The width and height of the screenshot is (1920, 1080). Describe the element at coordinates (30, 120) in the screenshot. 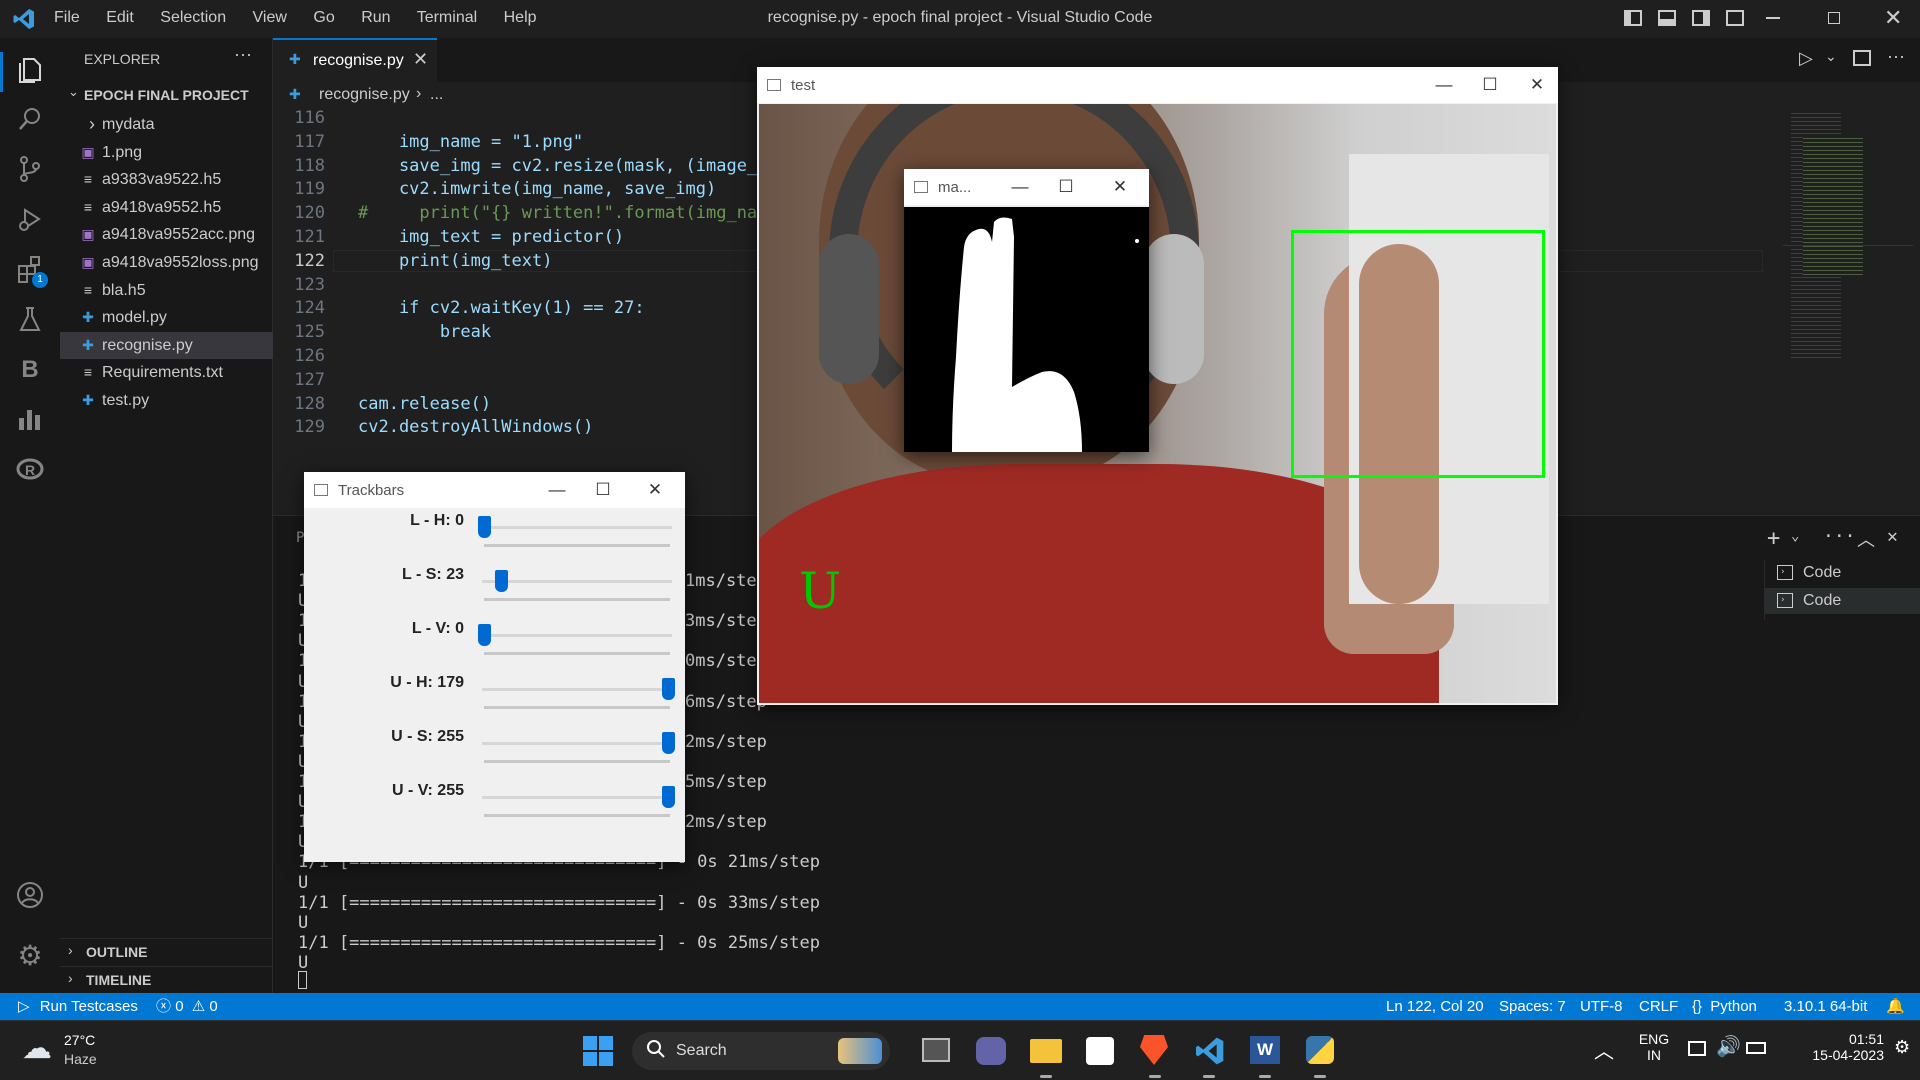

I see `search-icon` at that location.